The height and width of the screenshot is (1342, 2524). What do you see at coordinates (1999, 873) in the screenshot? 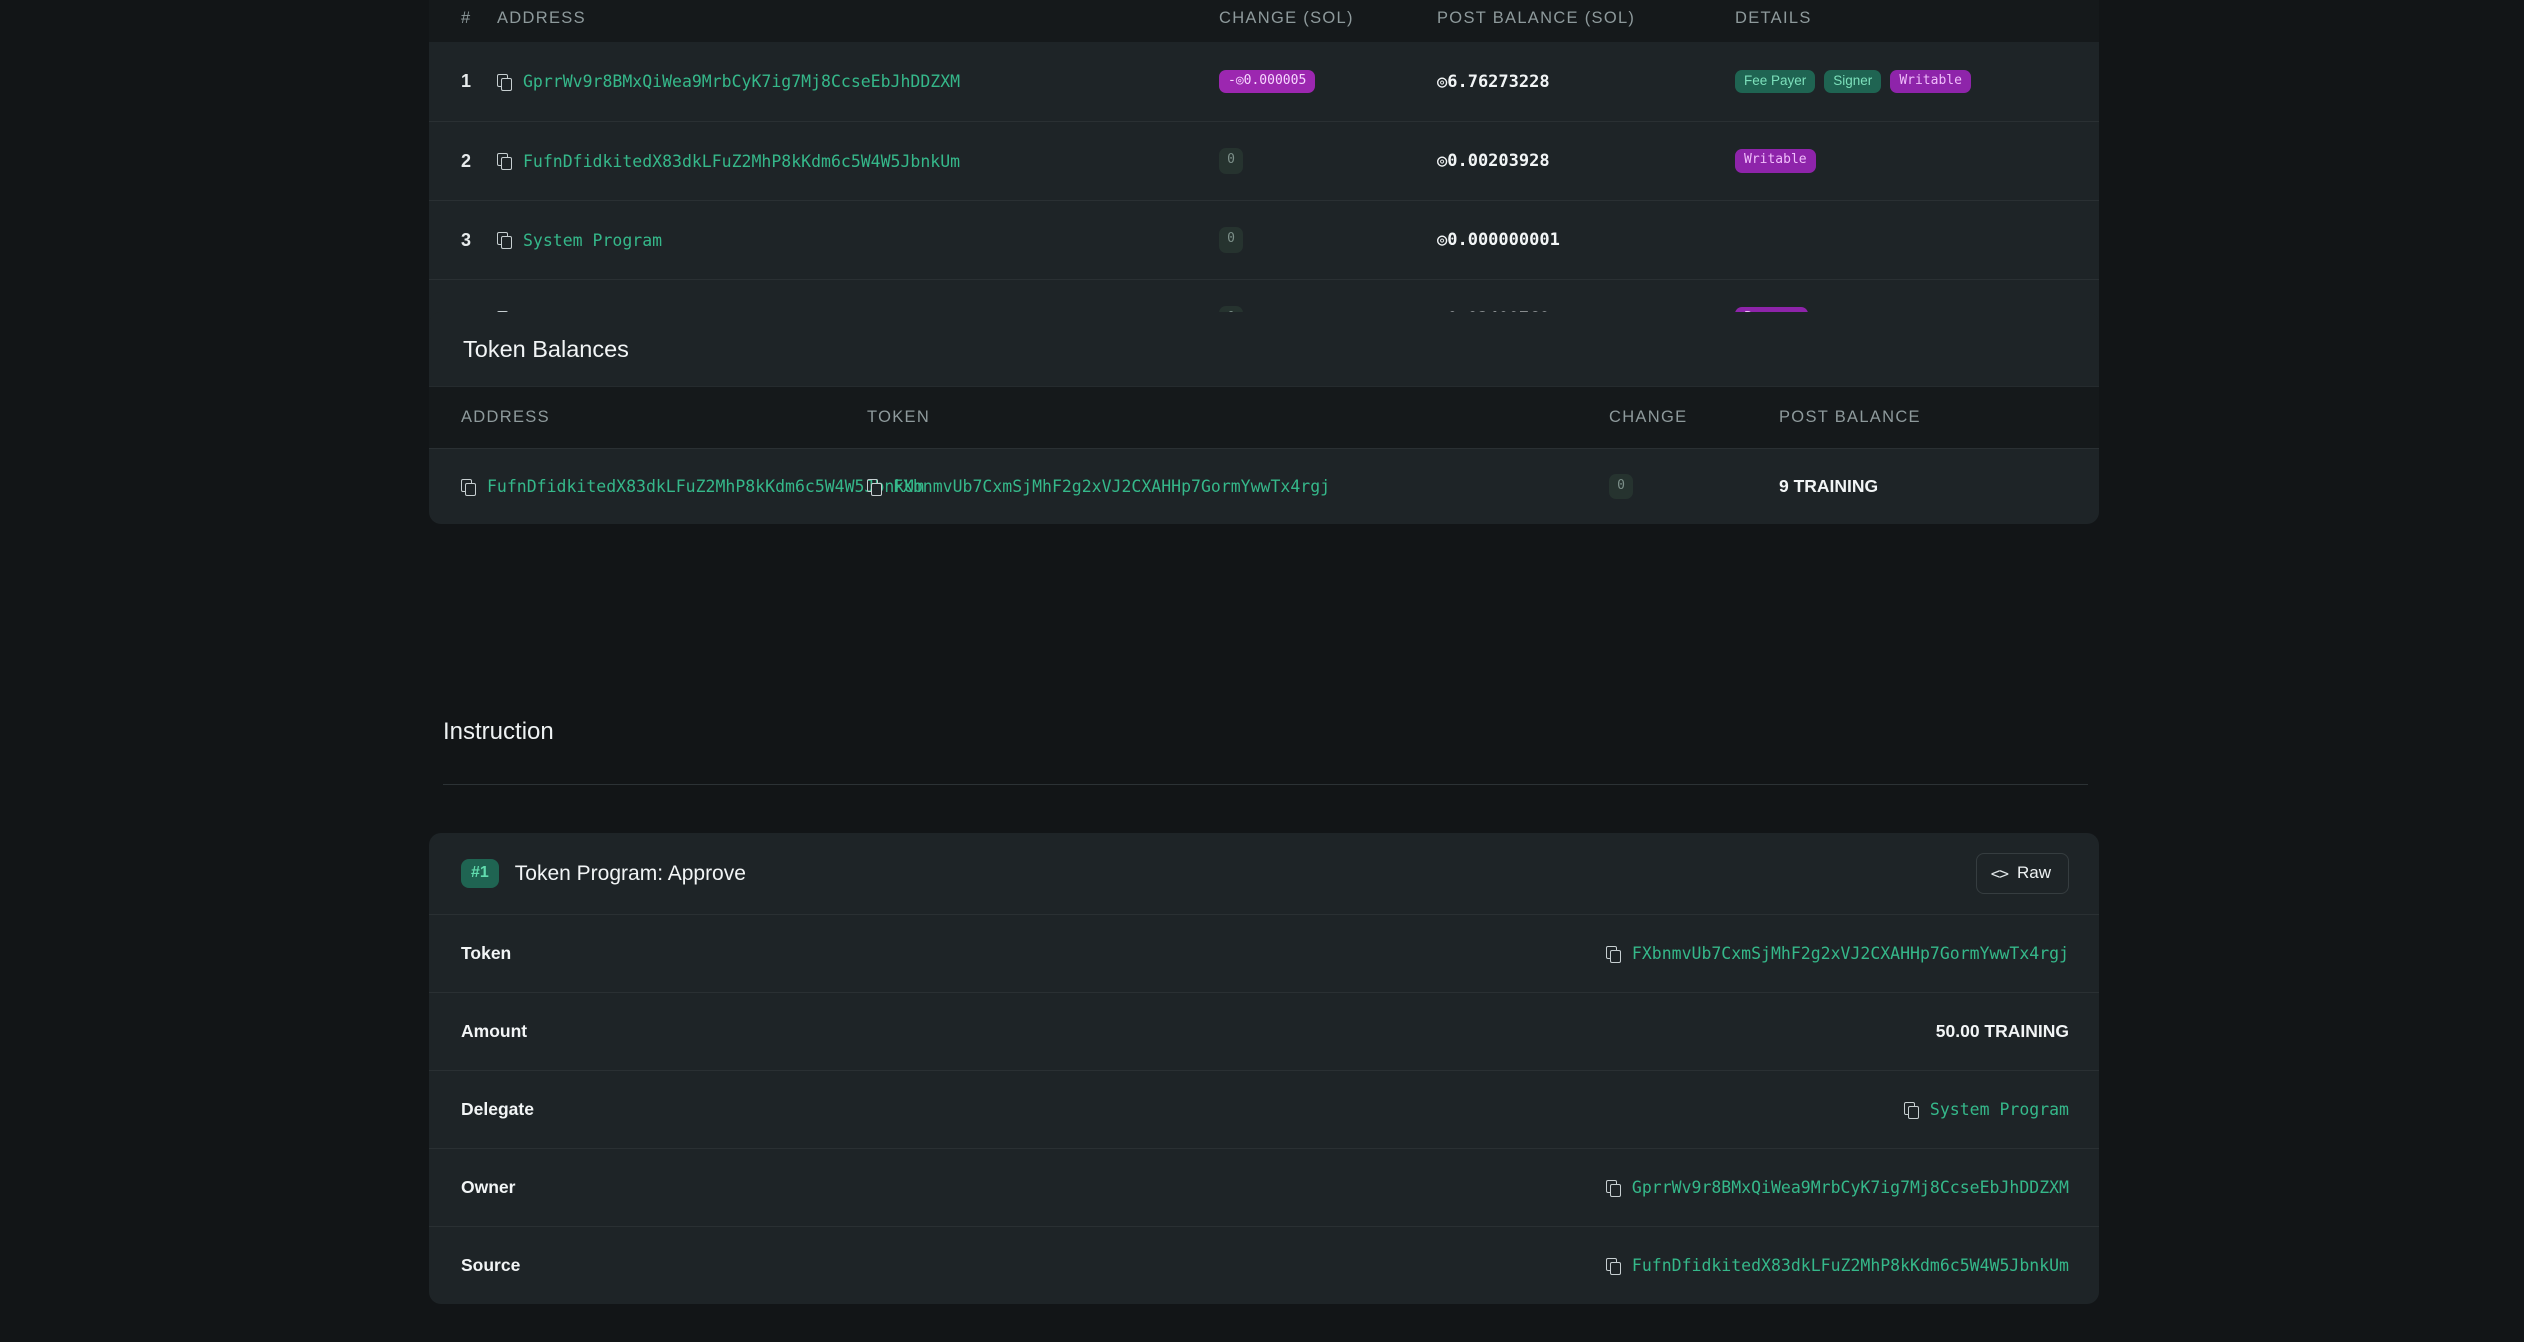
I see `code-icon: <>` at bounding box center [1999, 873].